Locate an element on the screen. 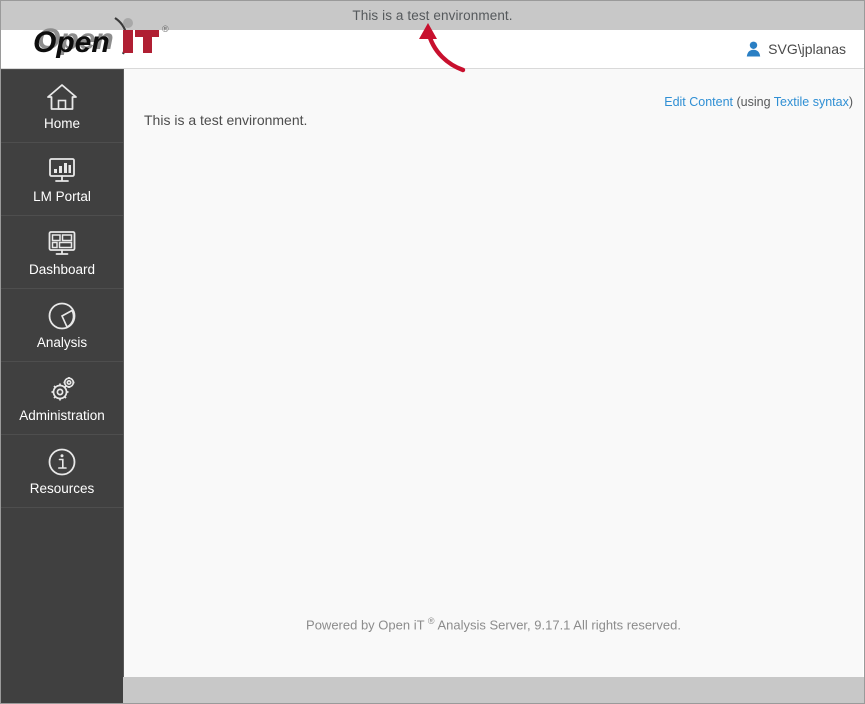 The image size is (865, 704). edit-content-row: Edit Content (using Textile syntax) is located at coordinates (758, 102).